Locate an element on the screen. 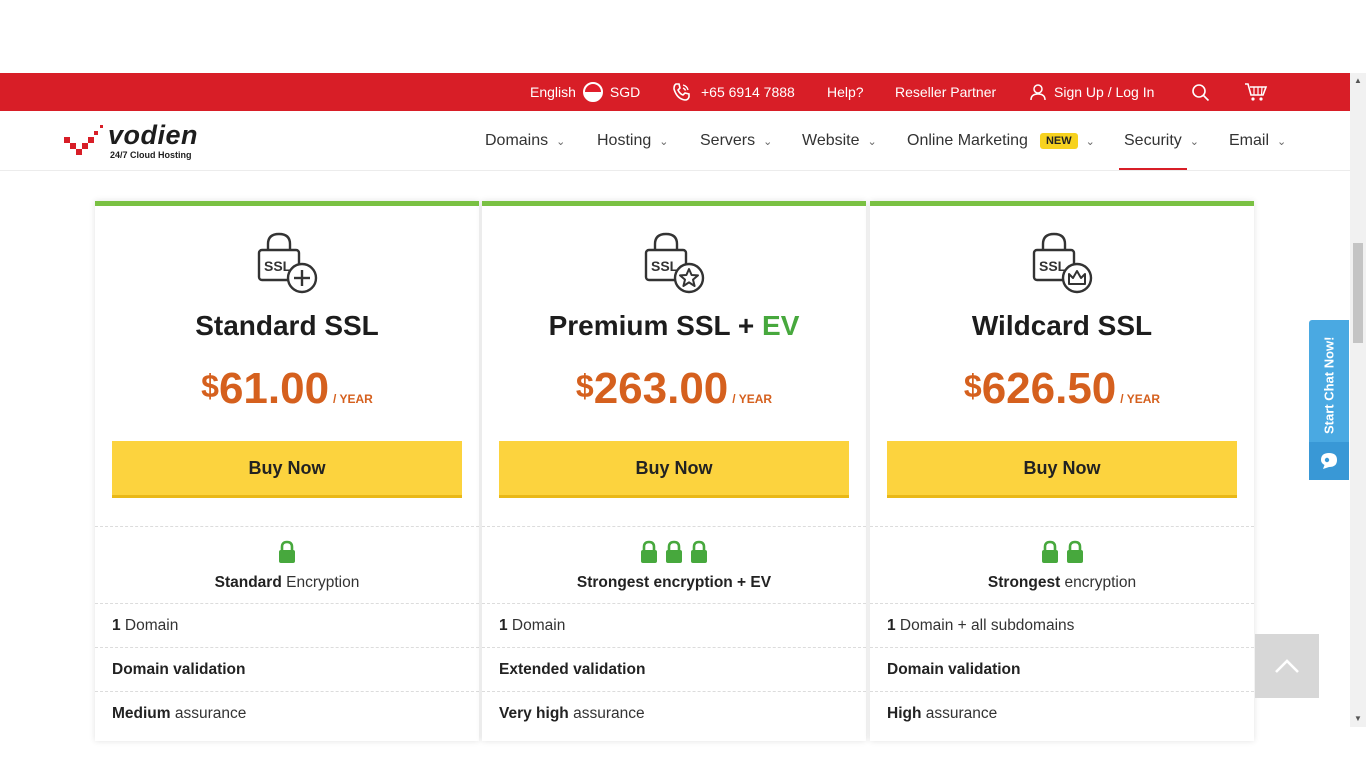 This screenshot has width=1366, height=768. plan-title: Wildcard SSL is located at coordinates (1062, 325).